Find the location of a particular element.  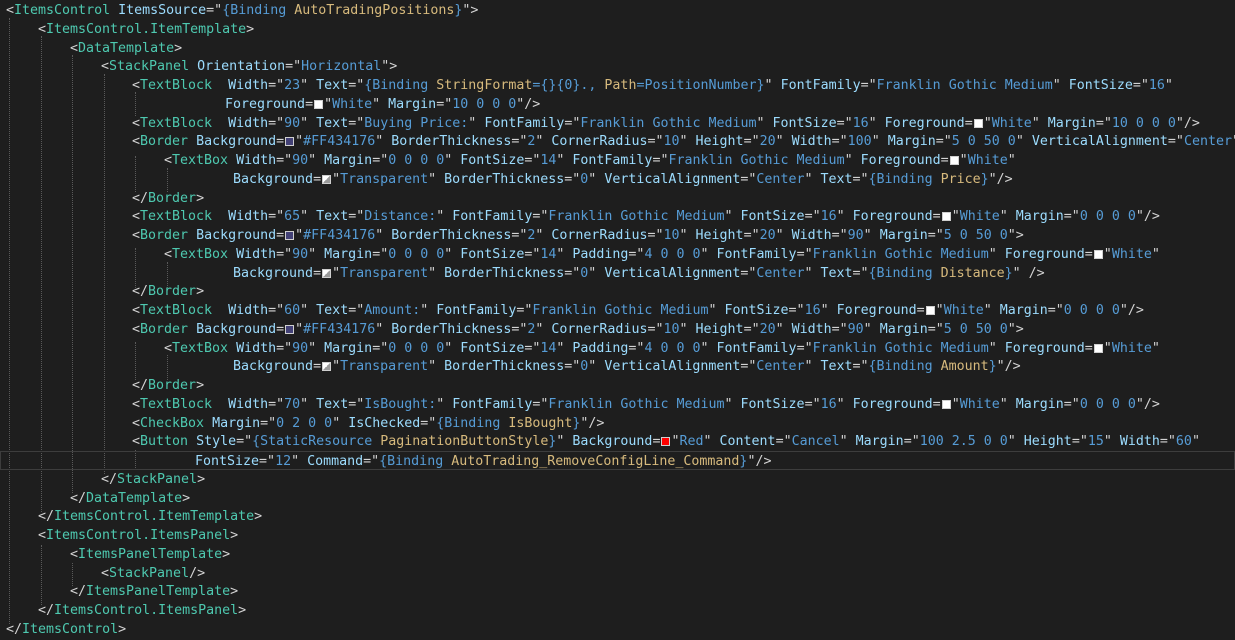

code-line: <StackPanel Orientation="Horizontal"> is located at coordinates (249, 66).